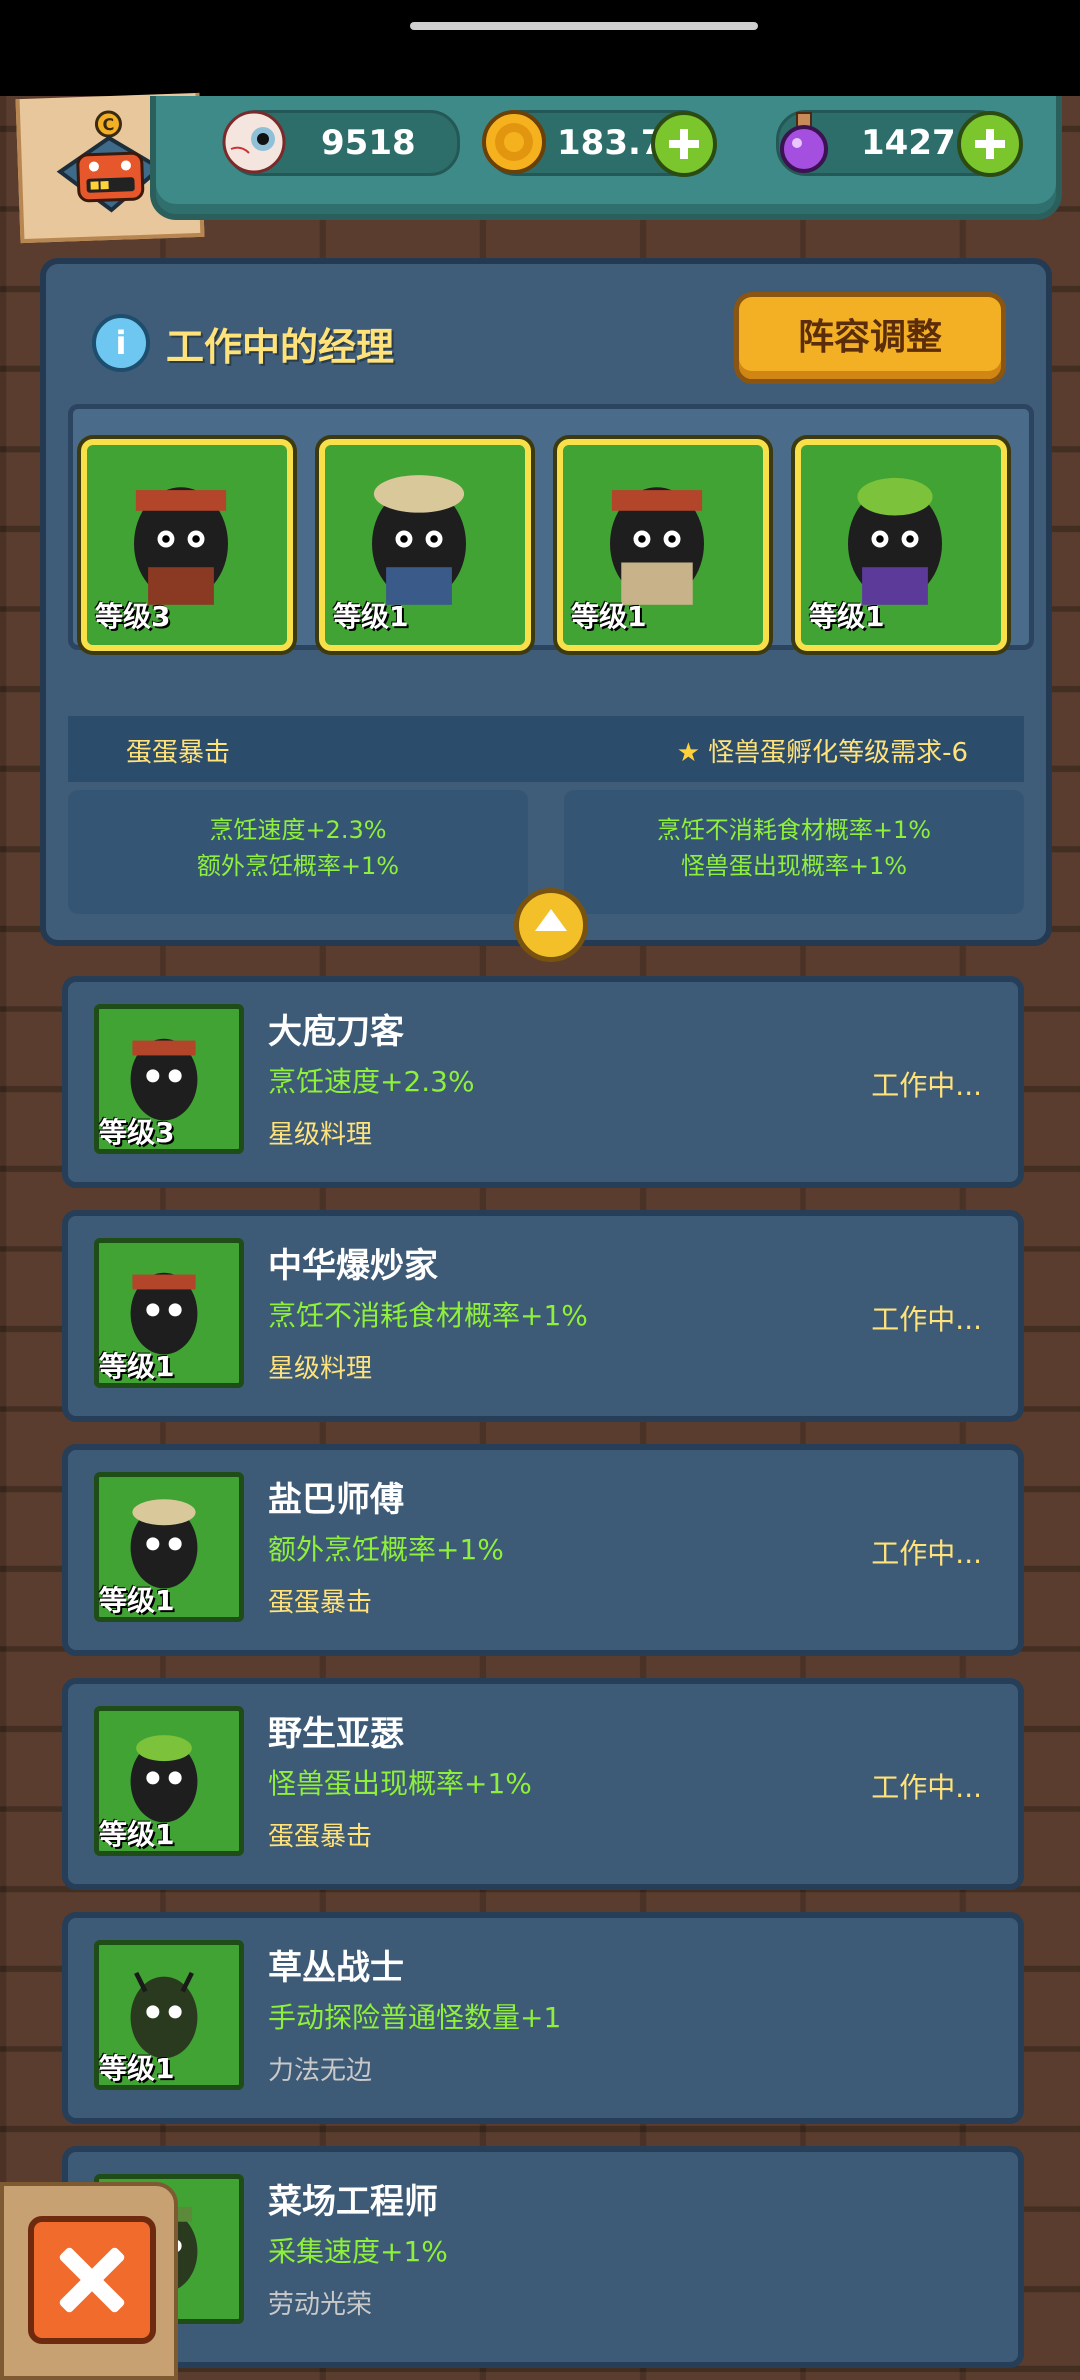  Describe the element at coordinates (371, 1081) in the screenshot. I see `manager-effect: 烹饪速度+2.3%` at that location.